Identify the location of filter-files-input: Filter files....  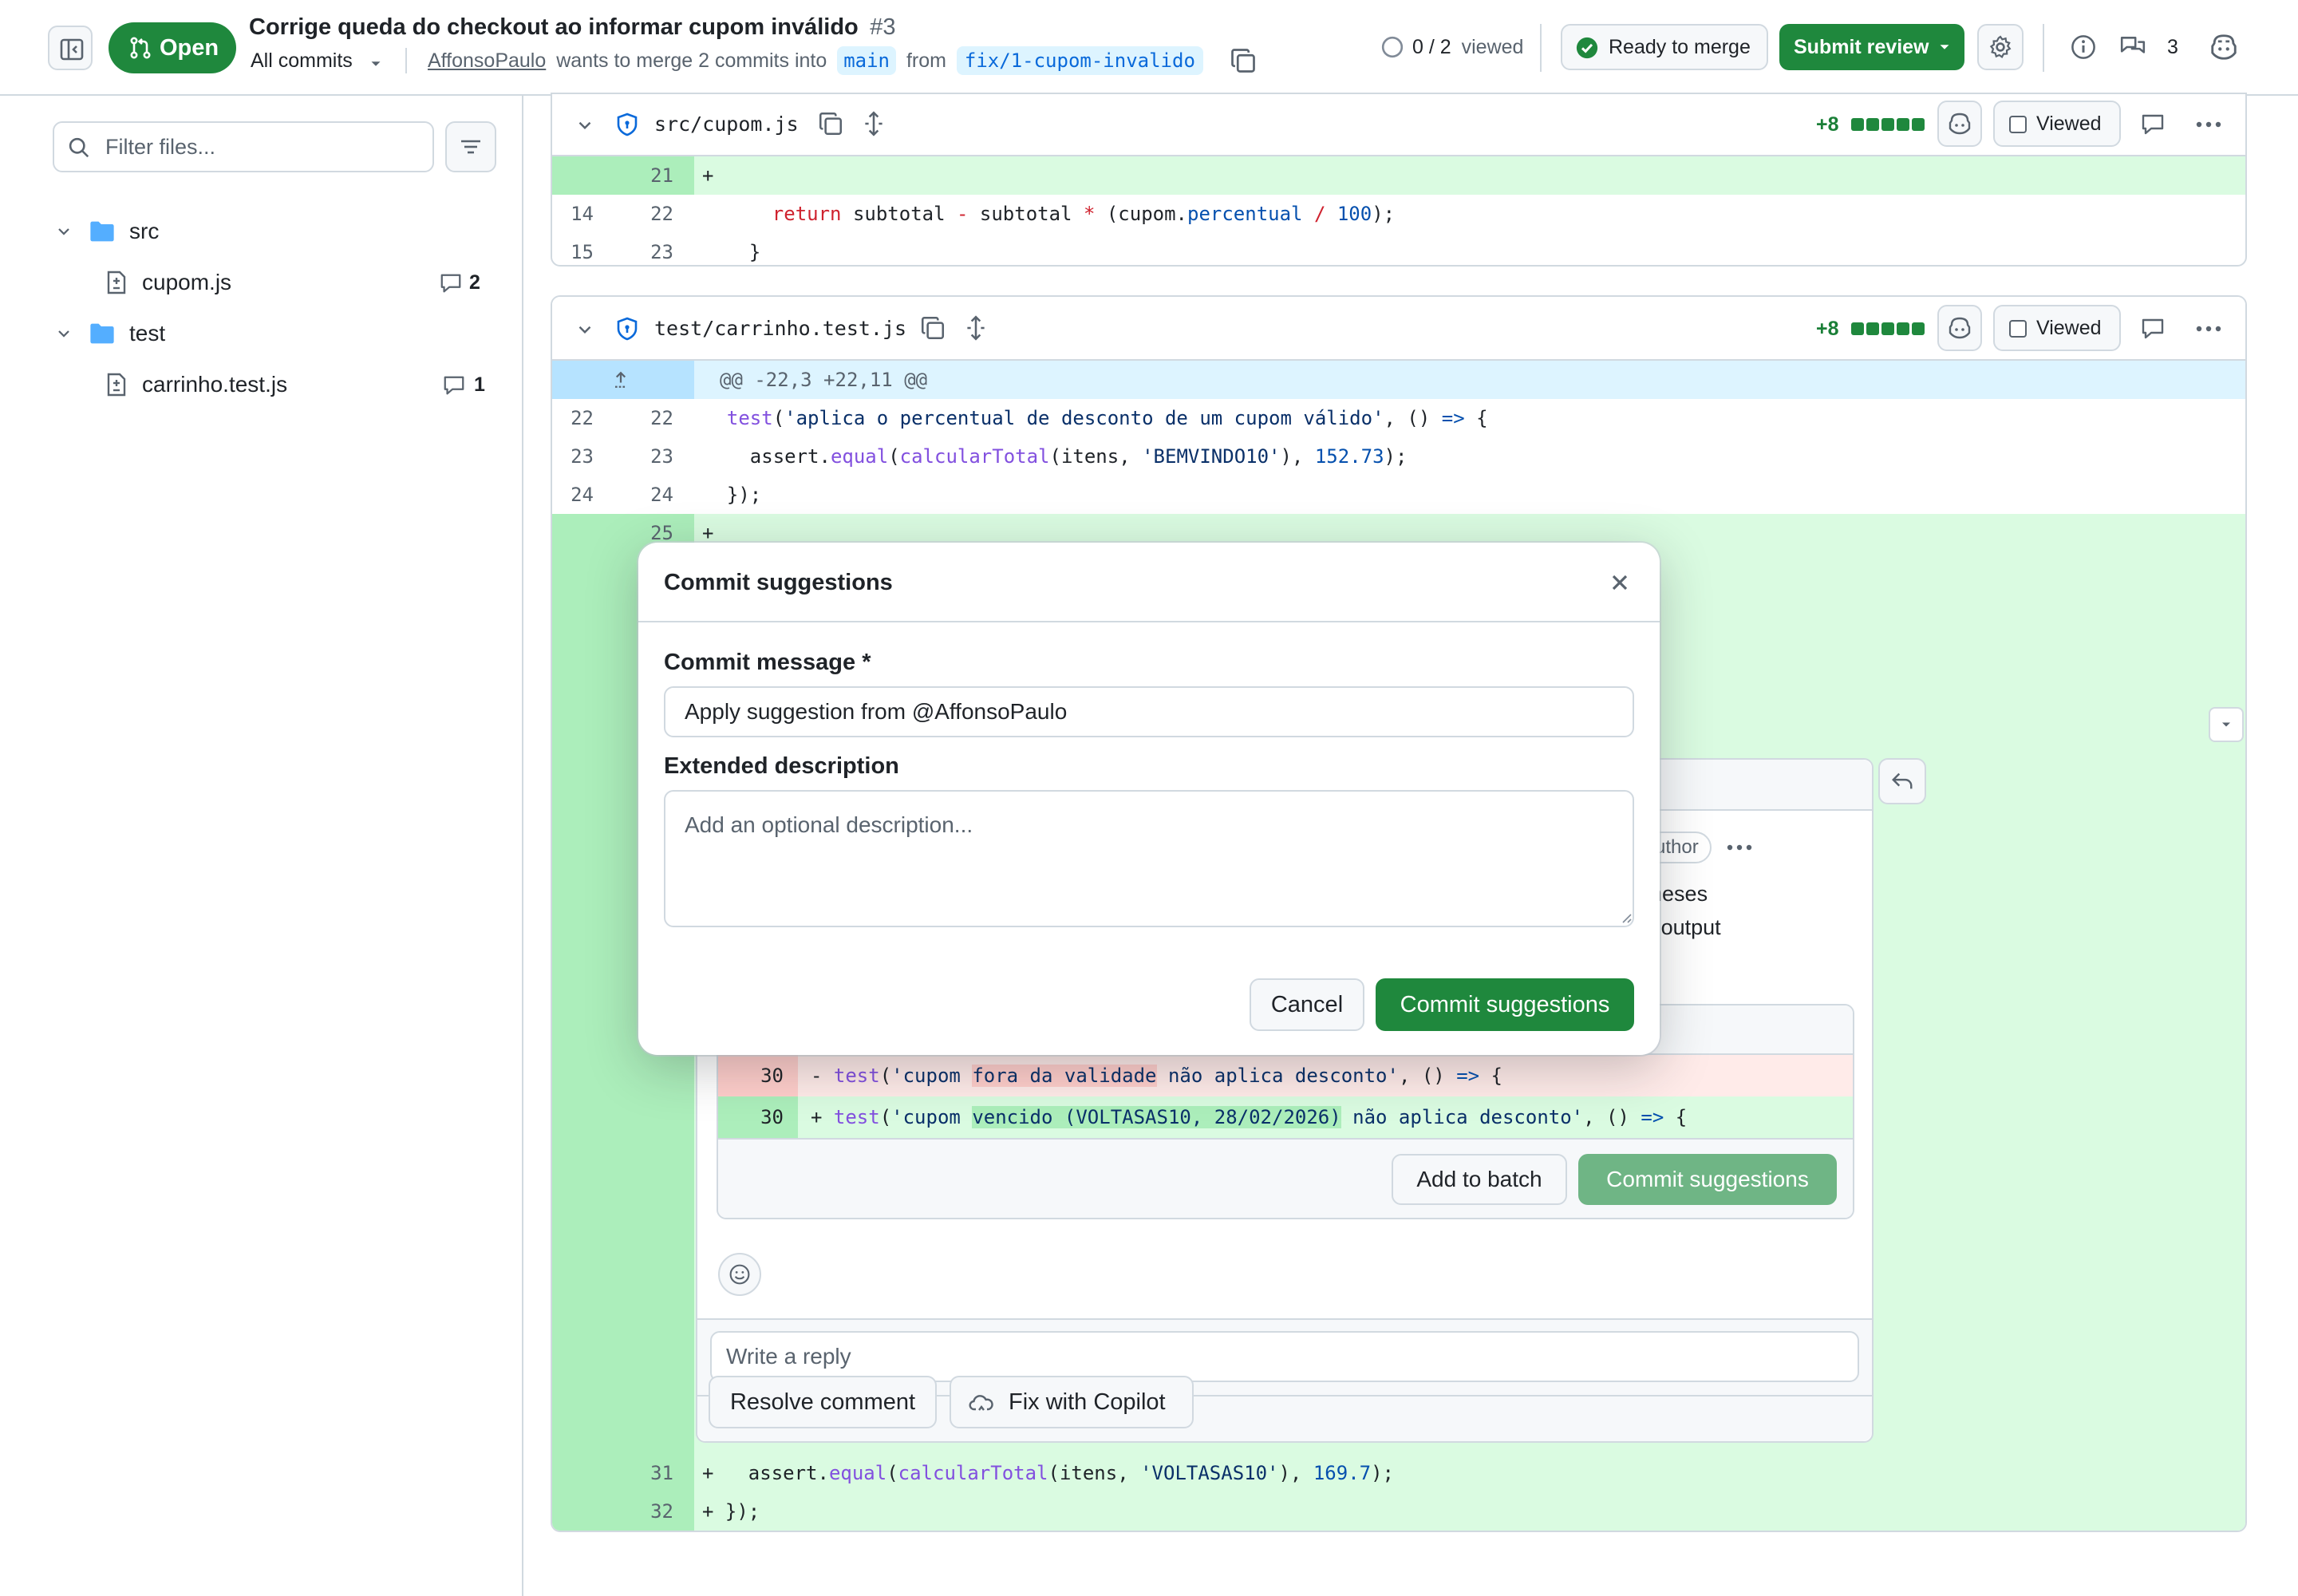
(244, 146).